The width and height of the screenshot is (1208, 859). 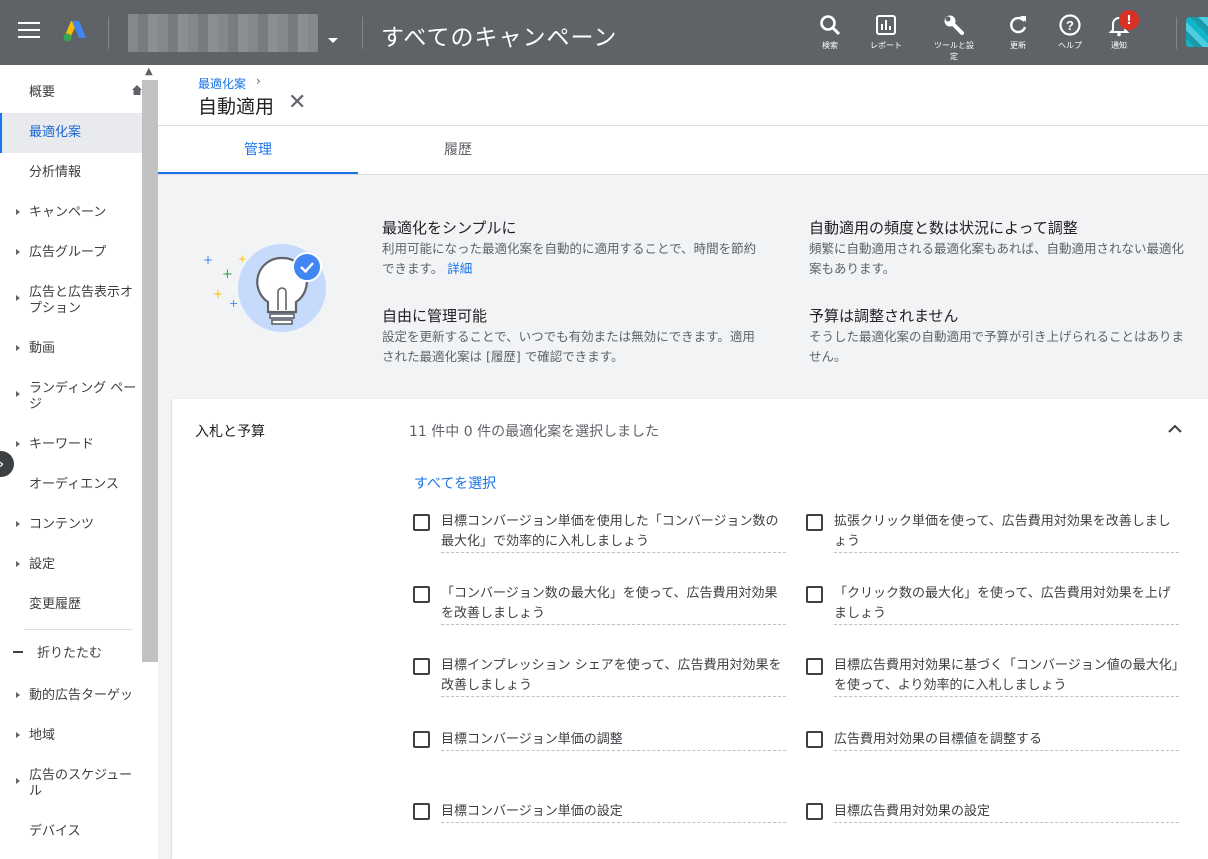 I want to click on scroll-up-icon: ▲, so click(x=149, y=71).